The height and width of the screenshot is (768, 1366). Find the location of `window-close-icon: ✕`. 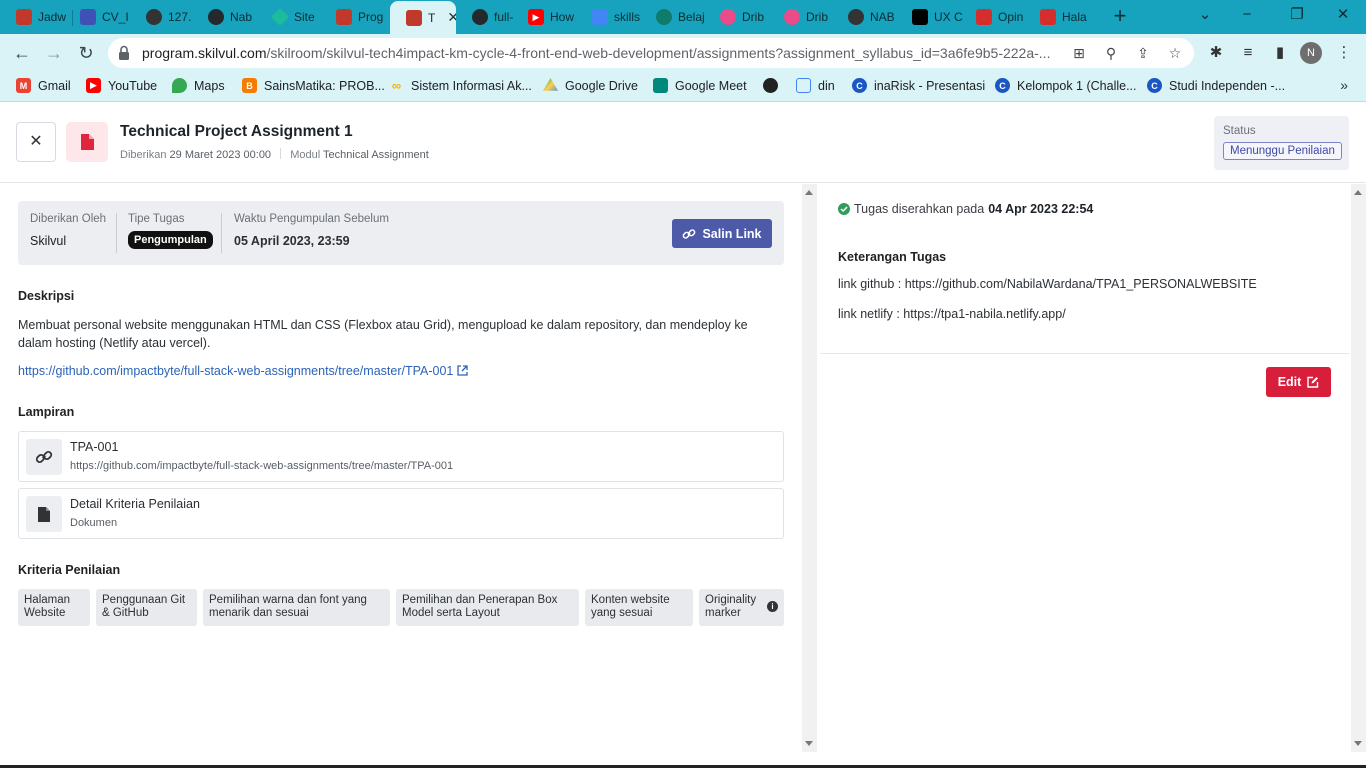

window-close-icon: ✕ is located at coordinates (1343, 15).